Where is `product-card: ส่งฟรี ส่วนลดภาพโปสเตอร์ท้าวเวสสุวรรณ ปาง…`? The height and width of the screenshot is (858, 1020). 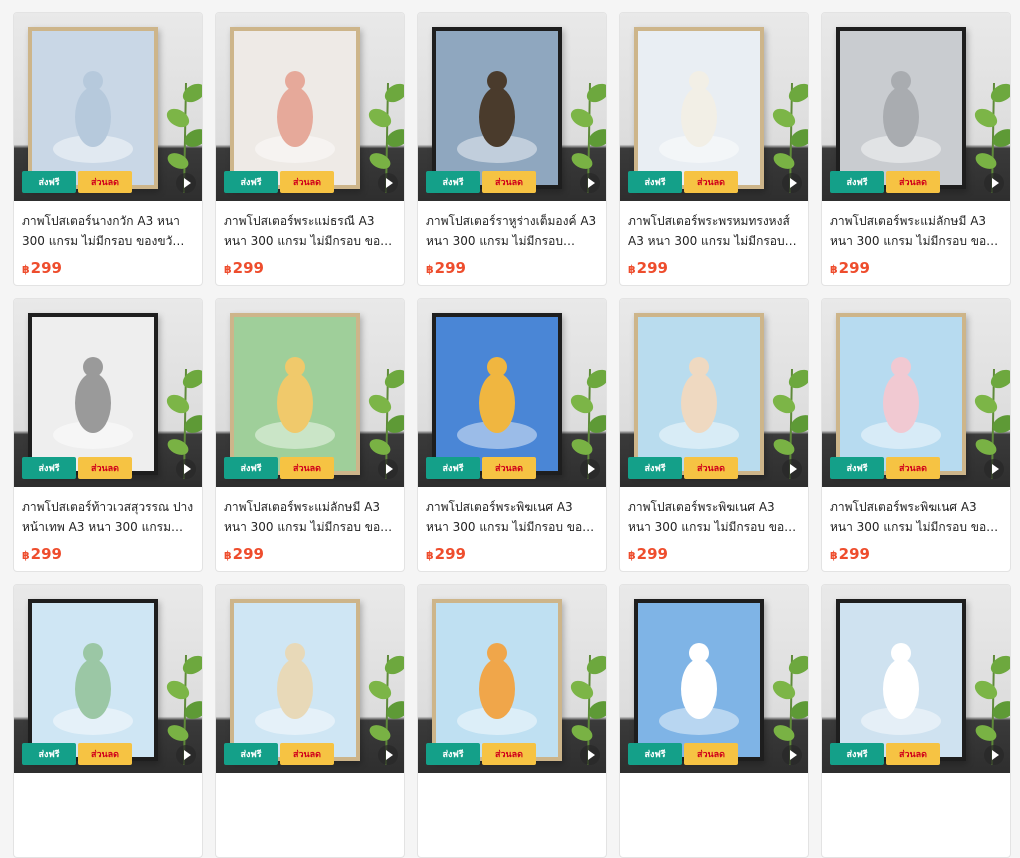
product-card: ส่งฟรี ส่วนลดภาพโปสเตอร์ท้าวเวสสุวรรณ ปาง… is located at coordinates (108, 435).